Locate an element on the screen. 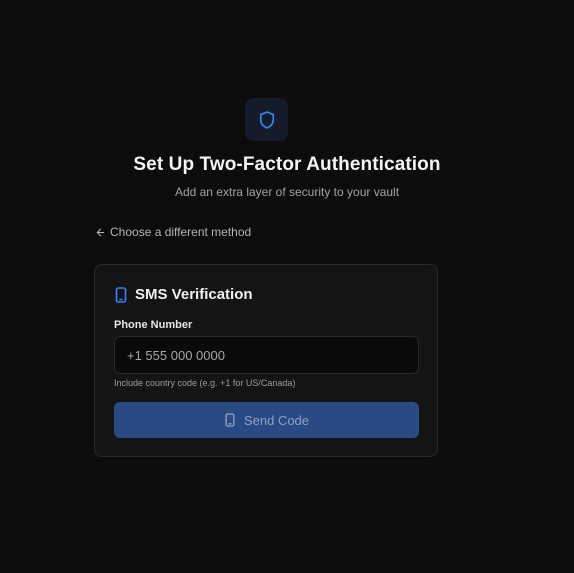 The height and width of the screenshot is (573, 574). card-title: SMS Verification is located at coordinates (194, 294).